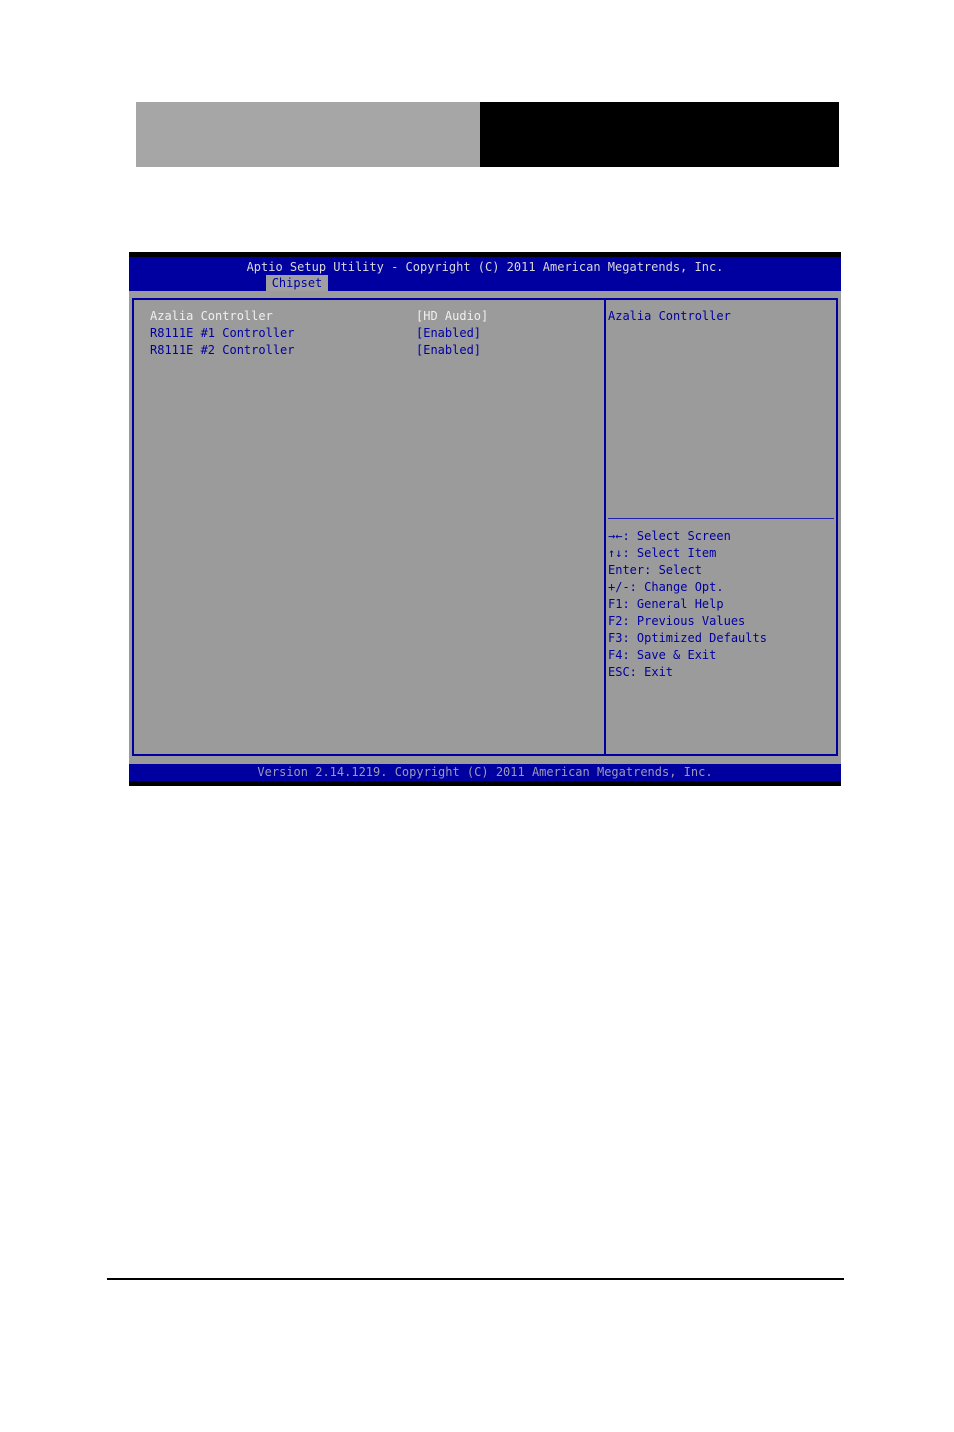  I want to click on setting-r8111e-2-controller-value: [Enabled], so click(448, 350).